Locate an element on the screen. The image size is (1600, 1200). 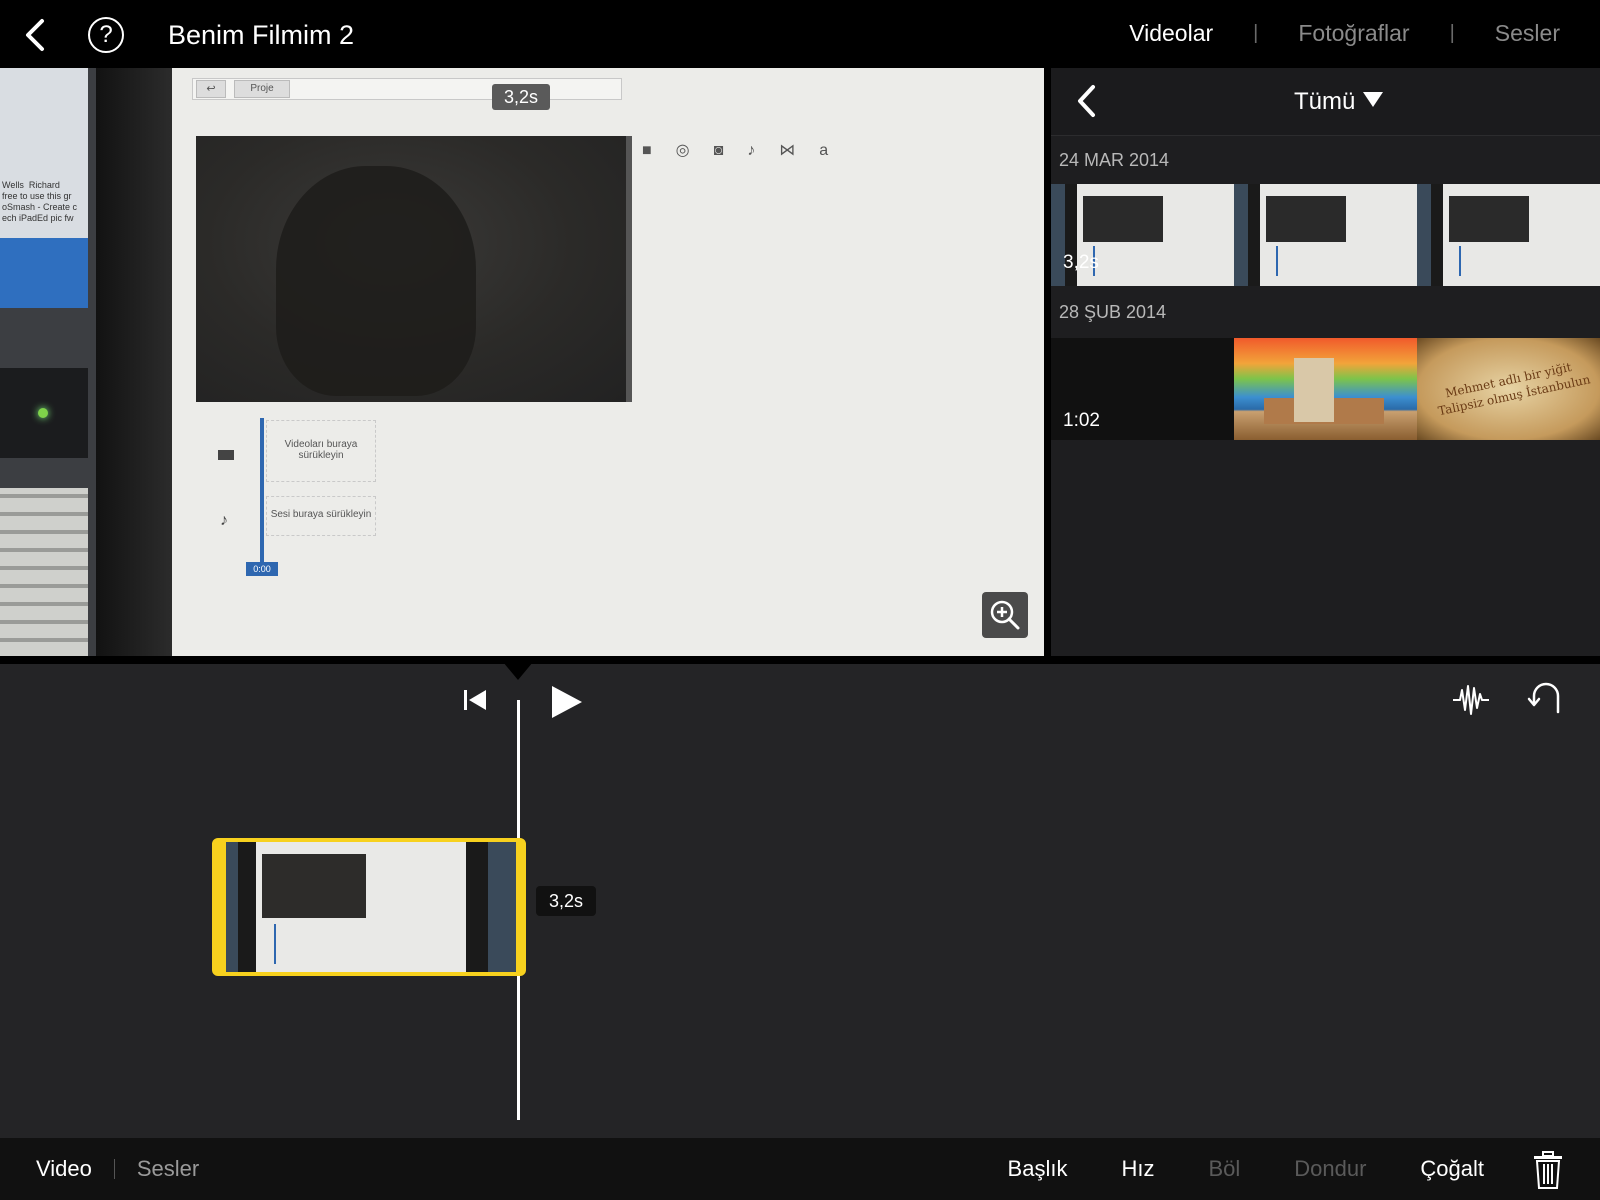
frame-playhead is located at coordinates (262, 493).